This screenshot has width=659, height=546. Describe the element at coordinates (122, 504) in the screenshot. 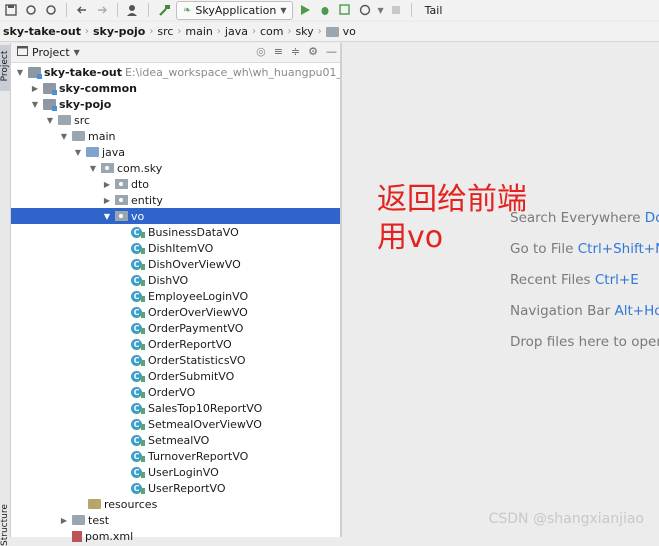

I see `tree-node-resources: resources` at that location.